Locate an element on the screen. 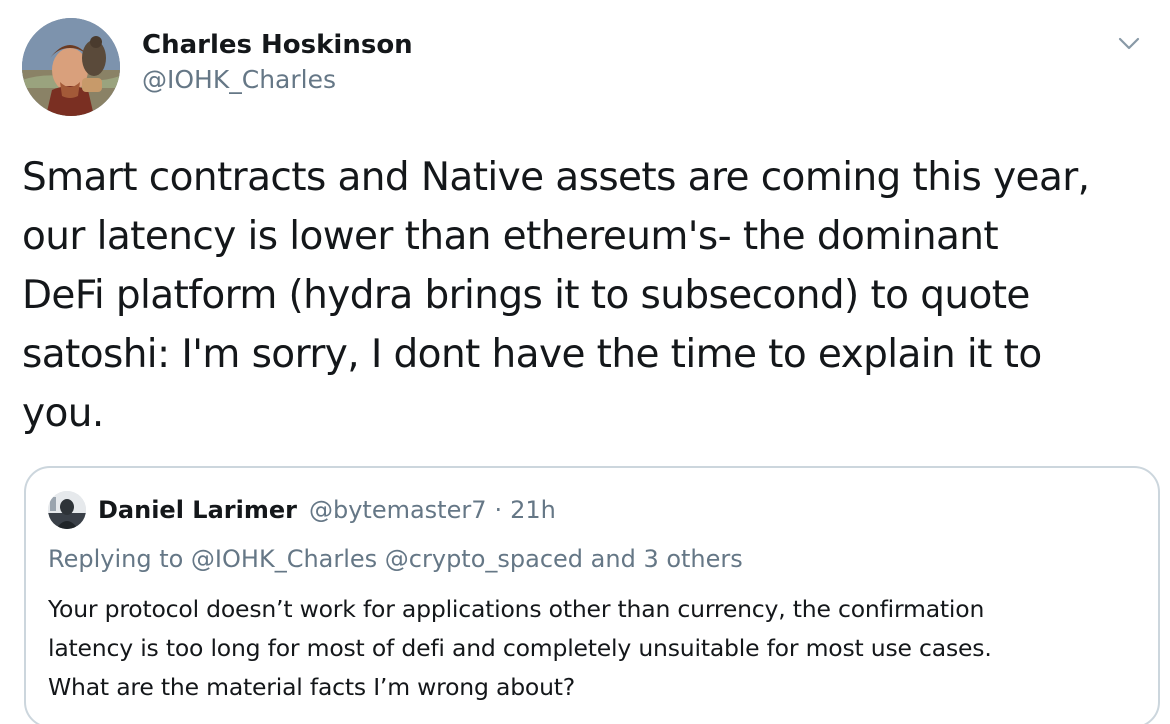  tweet-header: Charles Hoskinson @IOHK_Charles is located at coordinates (585, 68).